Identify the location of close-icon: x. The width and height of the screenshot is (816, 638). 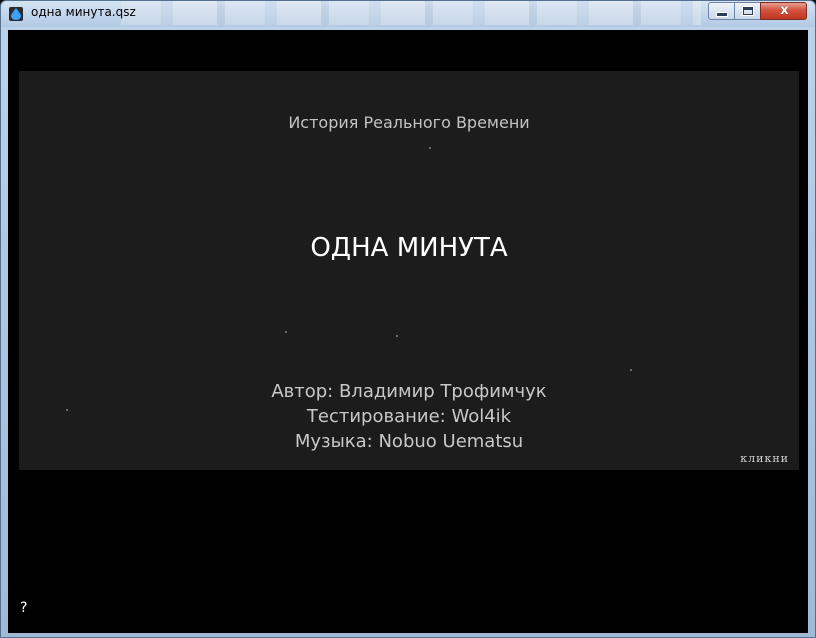
(784, 10).